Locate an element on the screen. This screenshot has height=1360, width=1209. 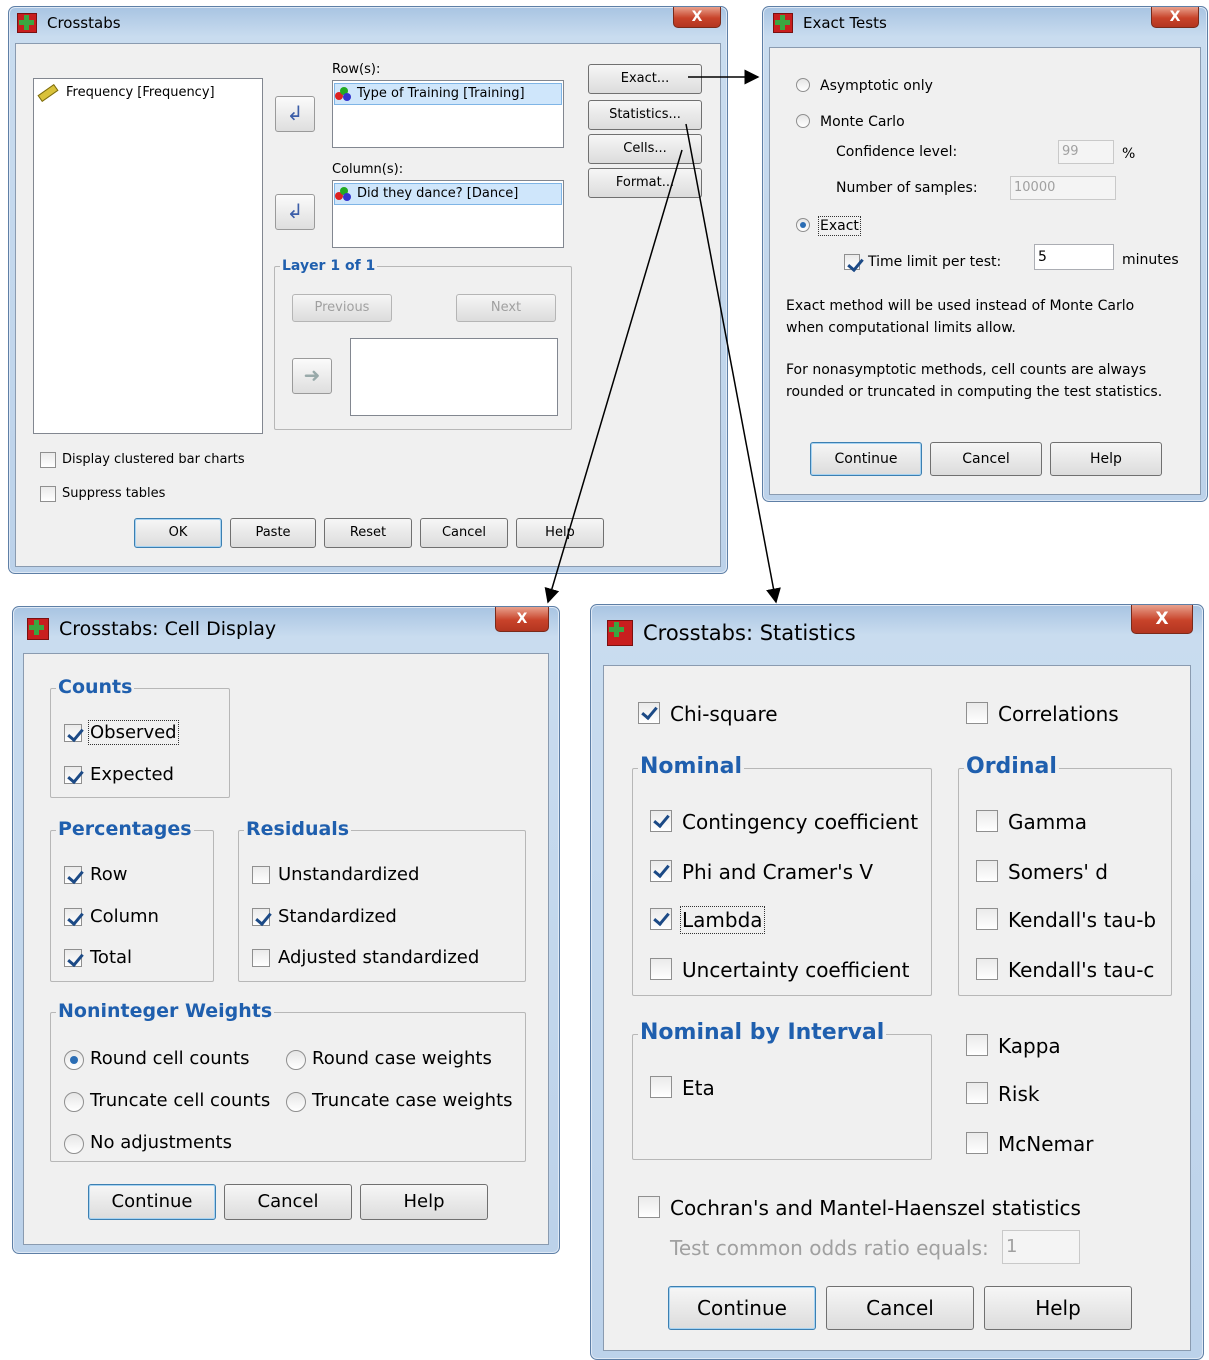
phi-cramer-checkbox is located at coordinates (661, 871).